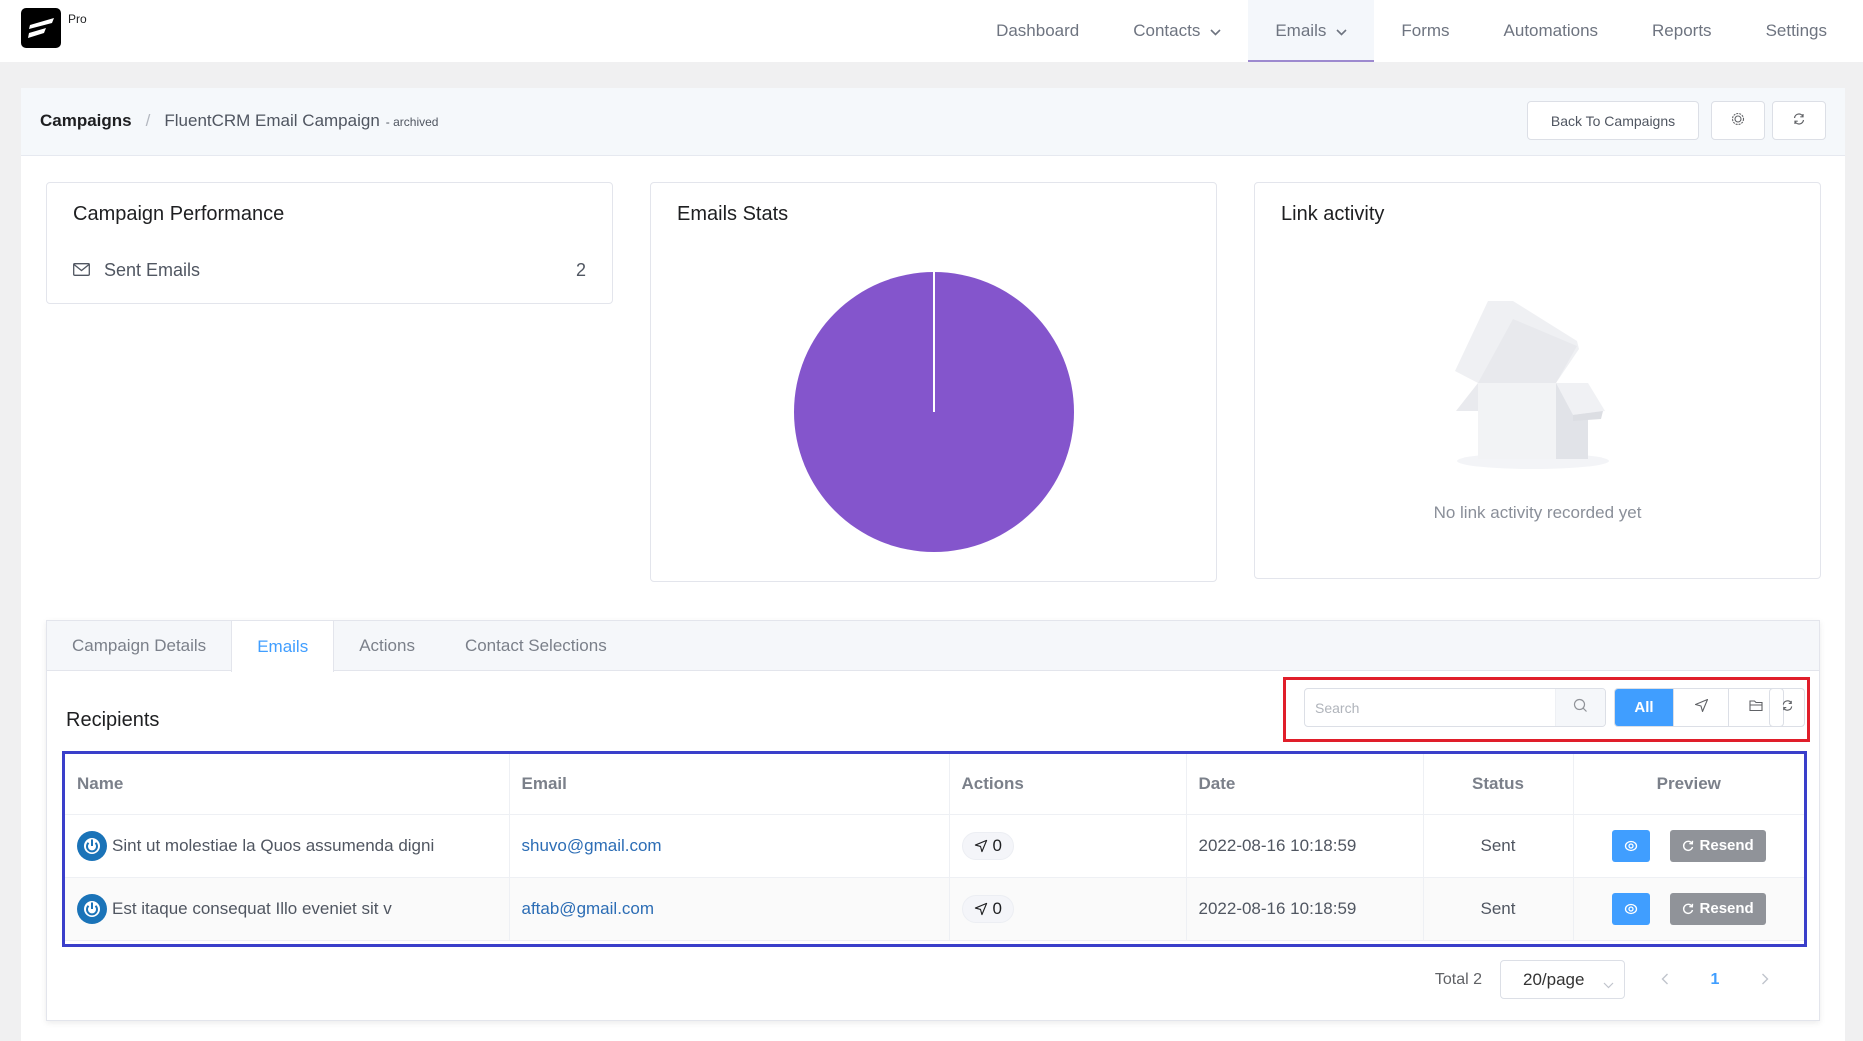 The height and width of the screenshot is (1041, 1863). I want to click on prev-page-button, so click(1665, 979).